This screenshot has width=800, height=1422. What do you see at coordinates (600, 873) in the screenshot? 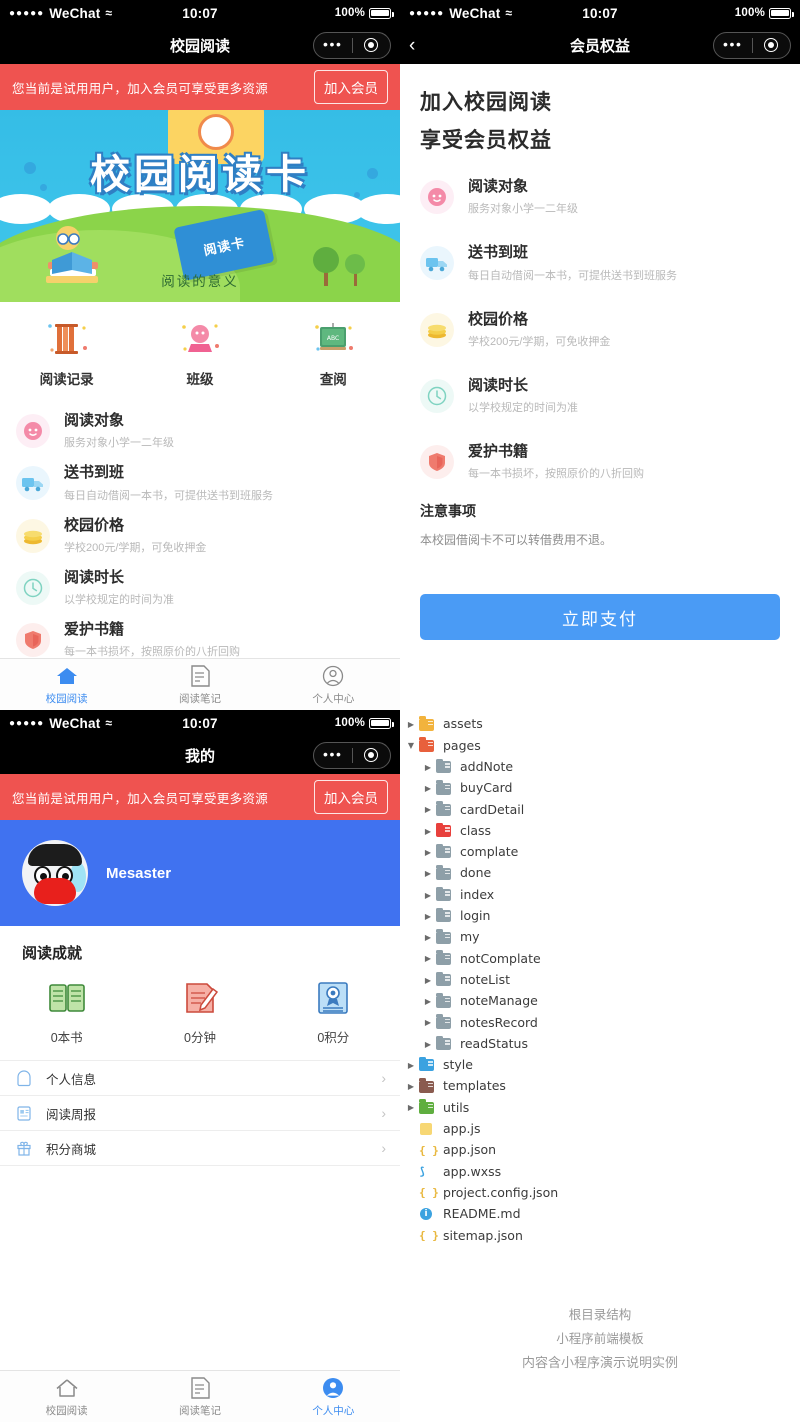
I see `tree-row: ▶ done` at bounding box center [600, 873].